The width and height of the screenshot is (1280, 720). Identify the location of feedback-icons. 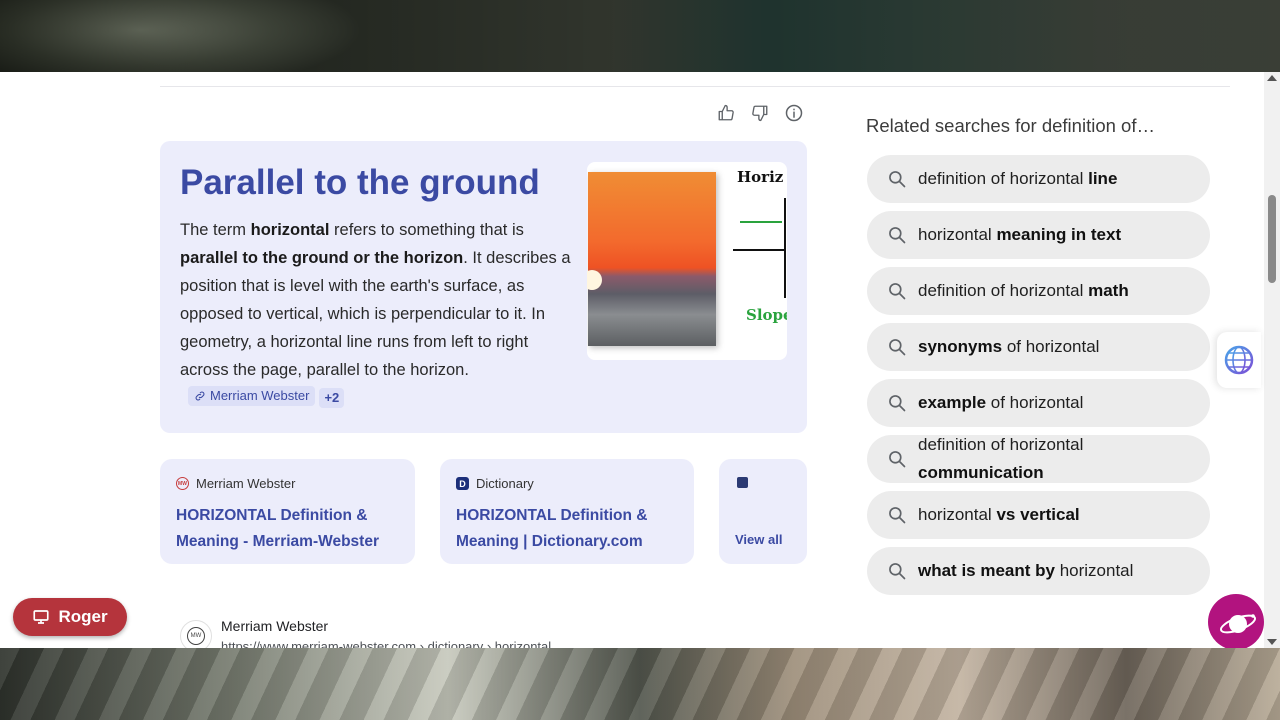
(760, 113).